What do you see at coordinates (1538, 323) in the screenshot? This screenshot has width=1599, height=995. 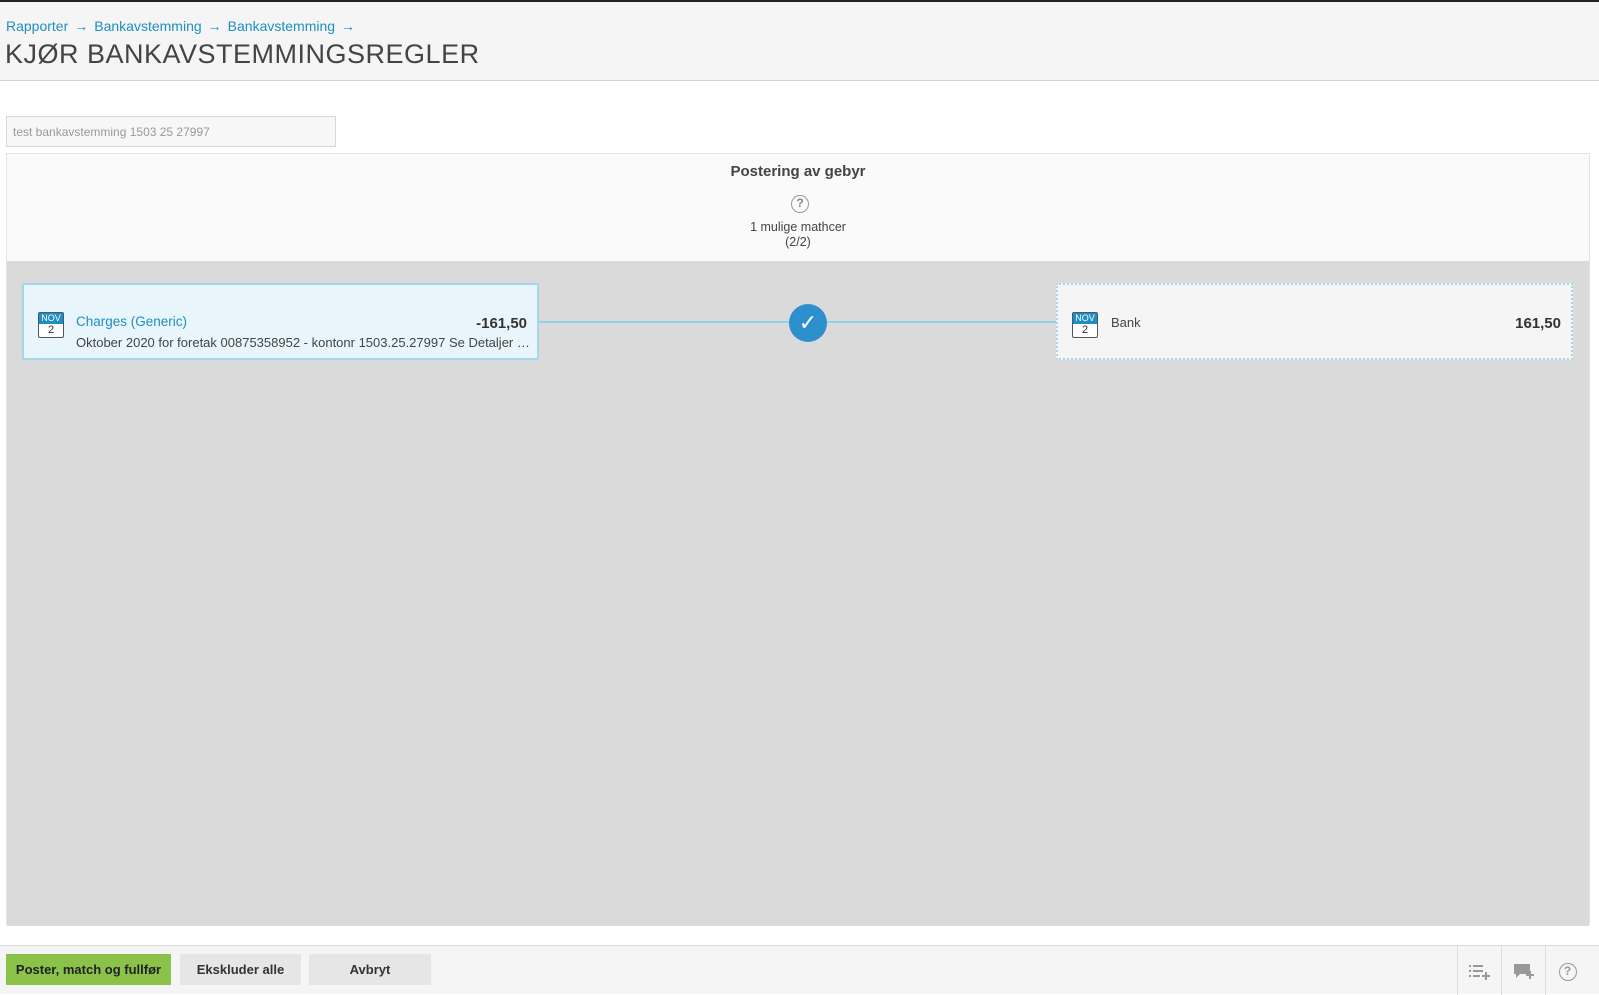 I see `bank-amount: 161,50` at bounding box center [1538, 323].